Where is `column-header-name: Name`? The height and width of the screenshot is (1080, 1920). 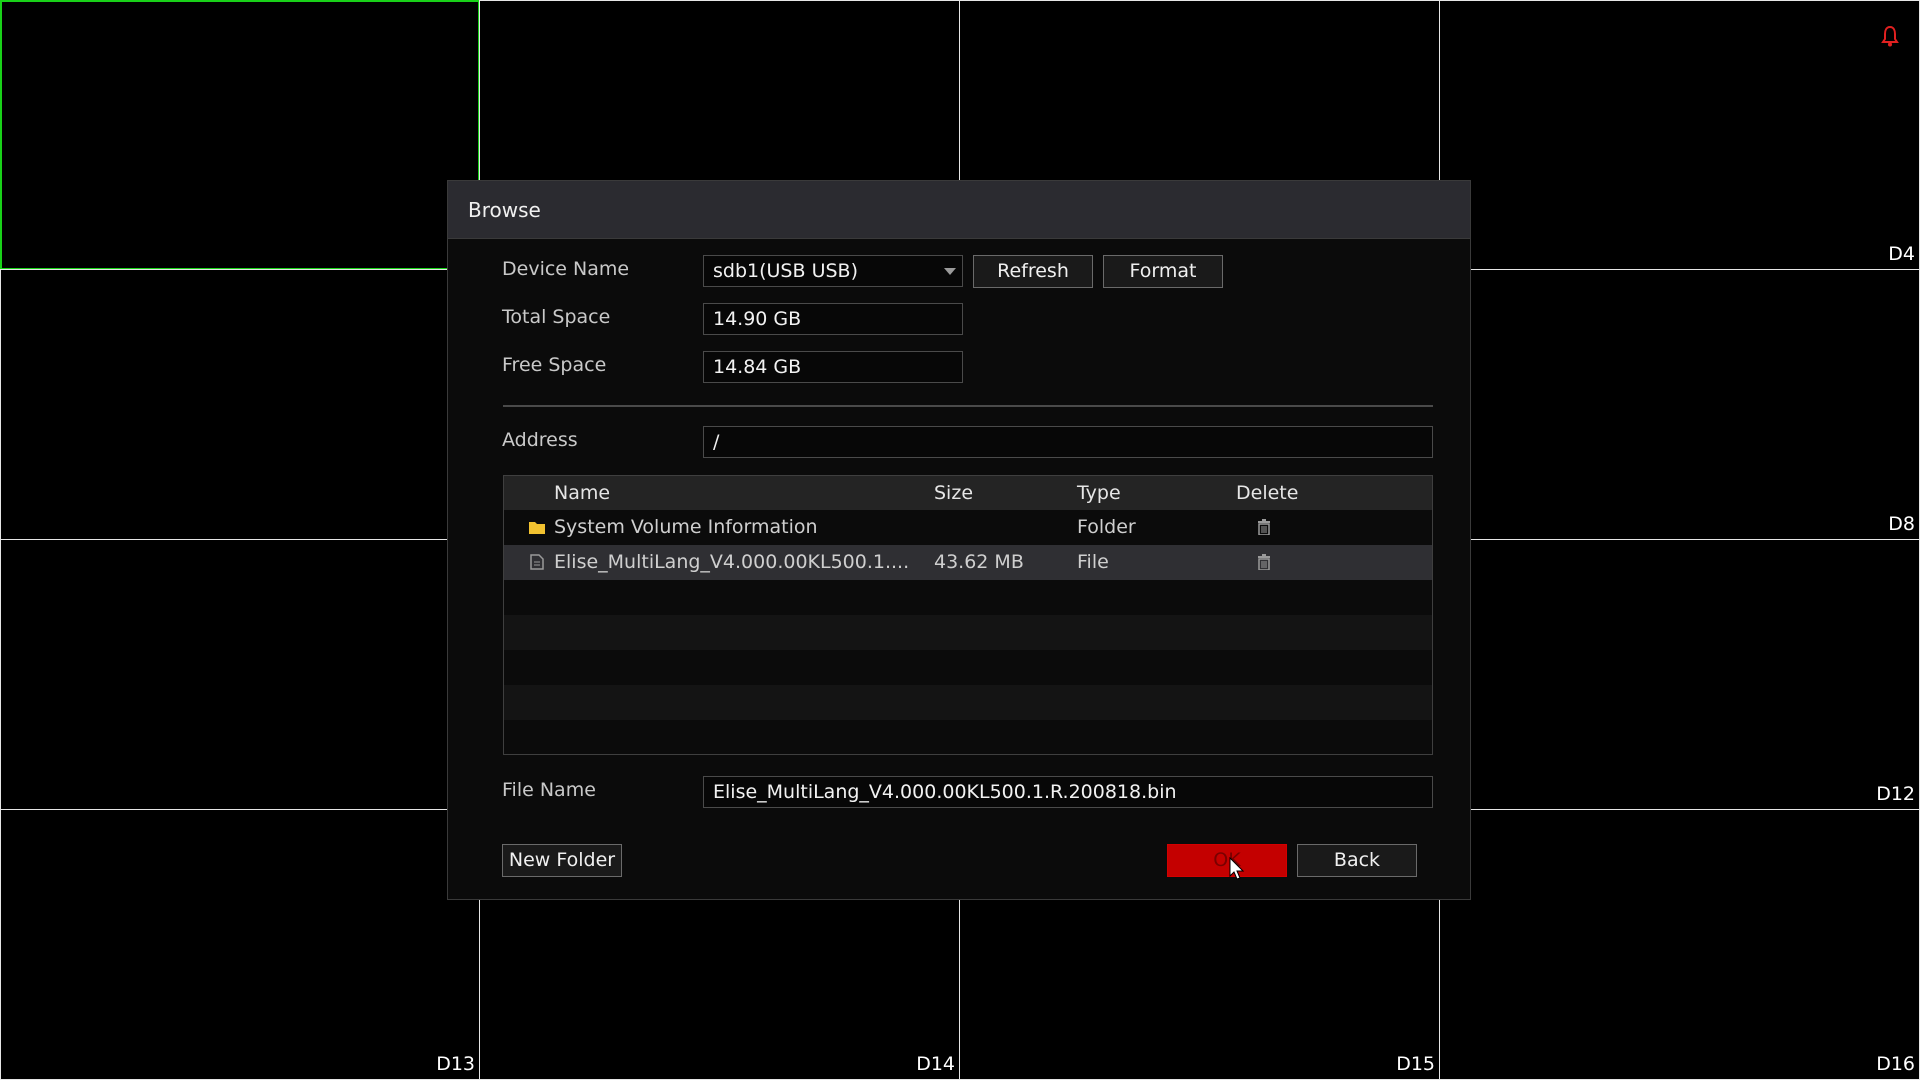
column-header-name: Name is located at coordinates (582, 493).